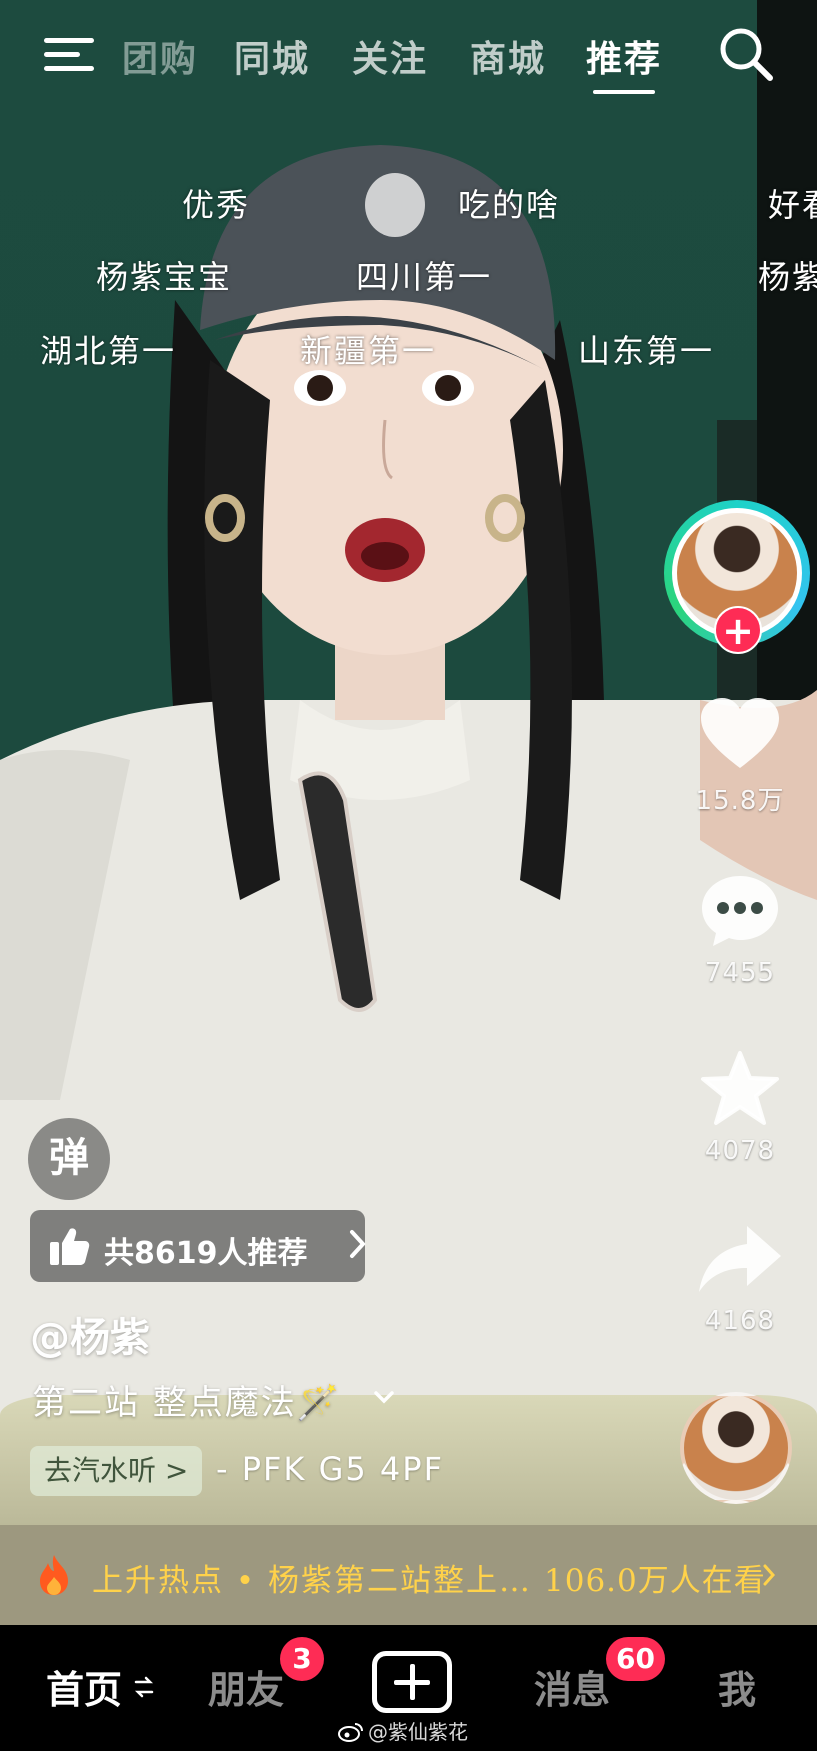 The image size is (817, 1751). I want to click on top-navigation: 团购 同城 关注 商城 推荐, so click(408, 57).